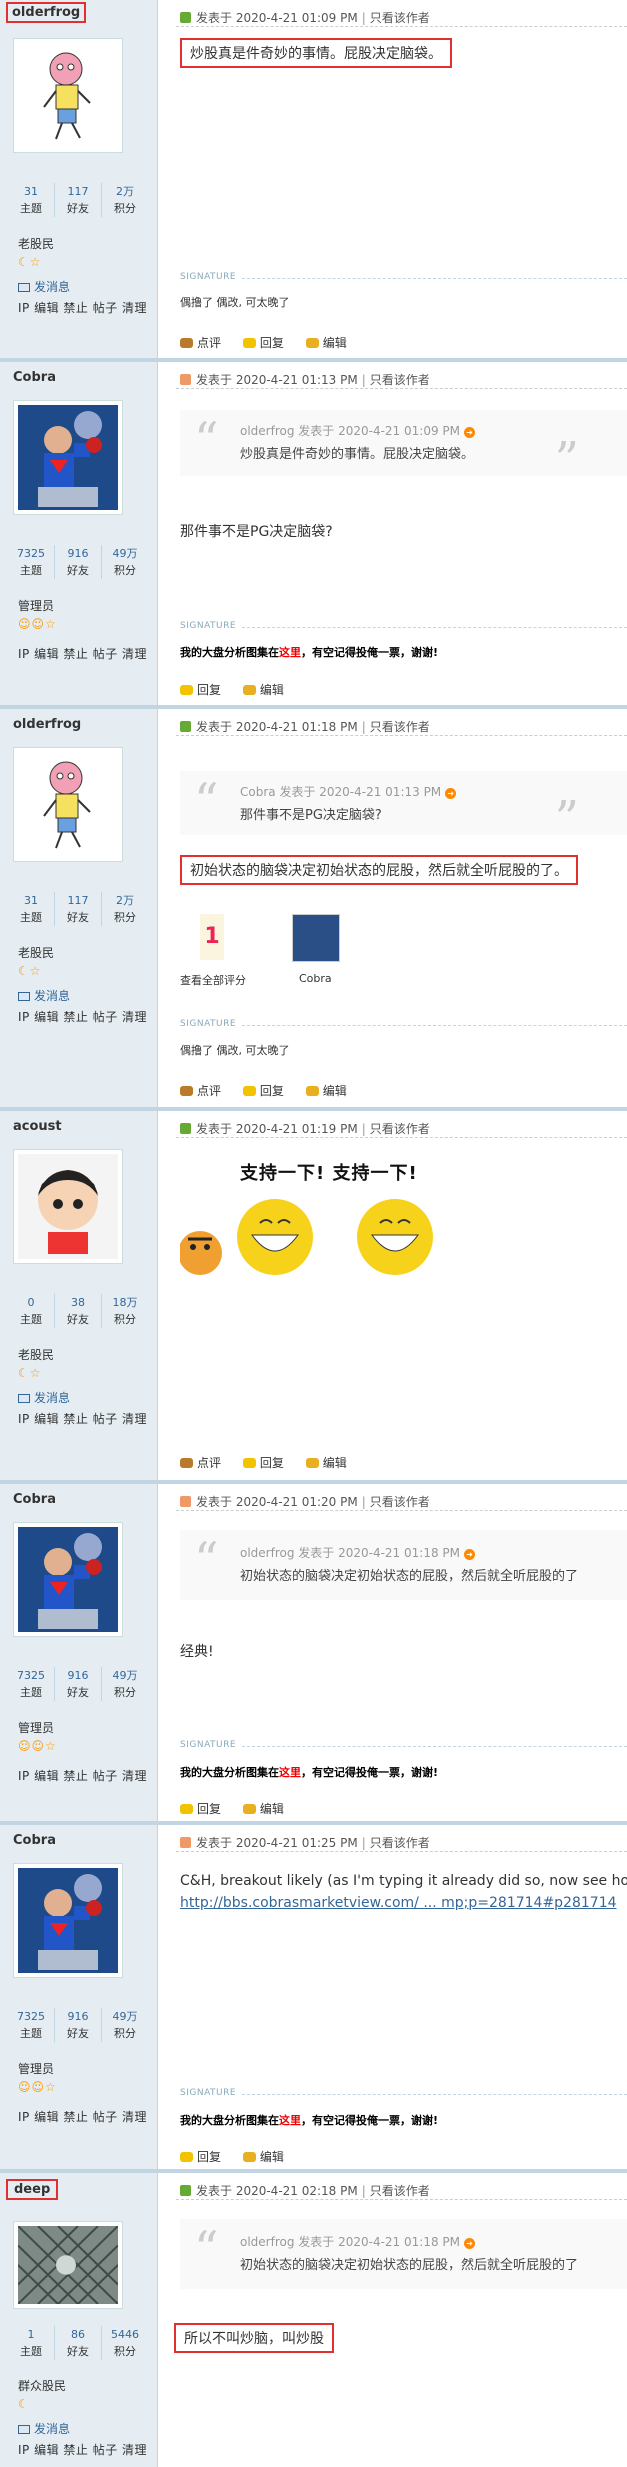  I want to click on view-all-ratings-link: 查看全部评分, so click(213, 980).